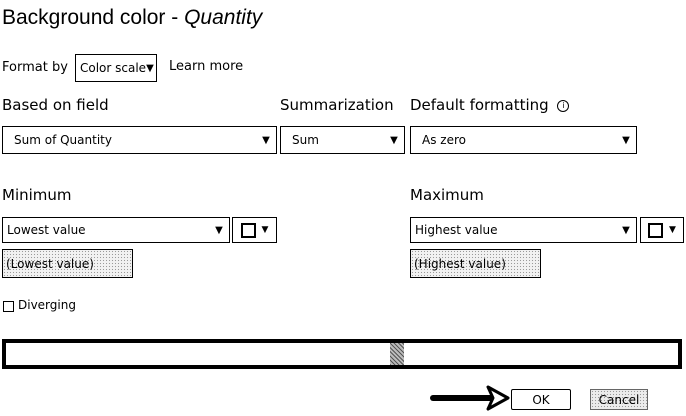 Image resolution: width=686 pixels, height=416 pixels. Describe the element at coordinates (337, 105) in the screenshot. I see `summarization-label: Summarization` at that location.